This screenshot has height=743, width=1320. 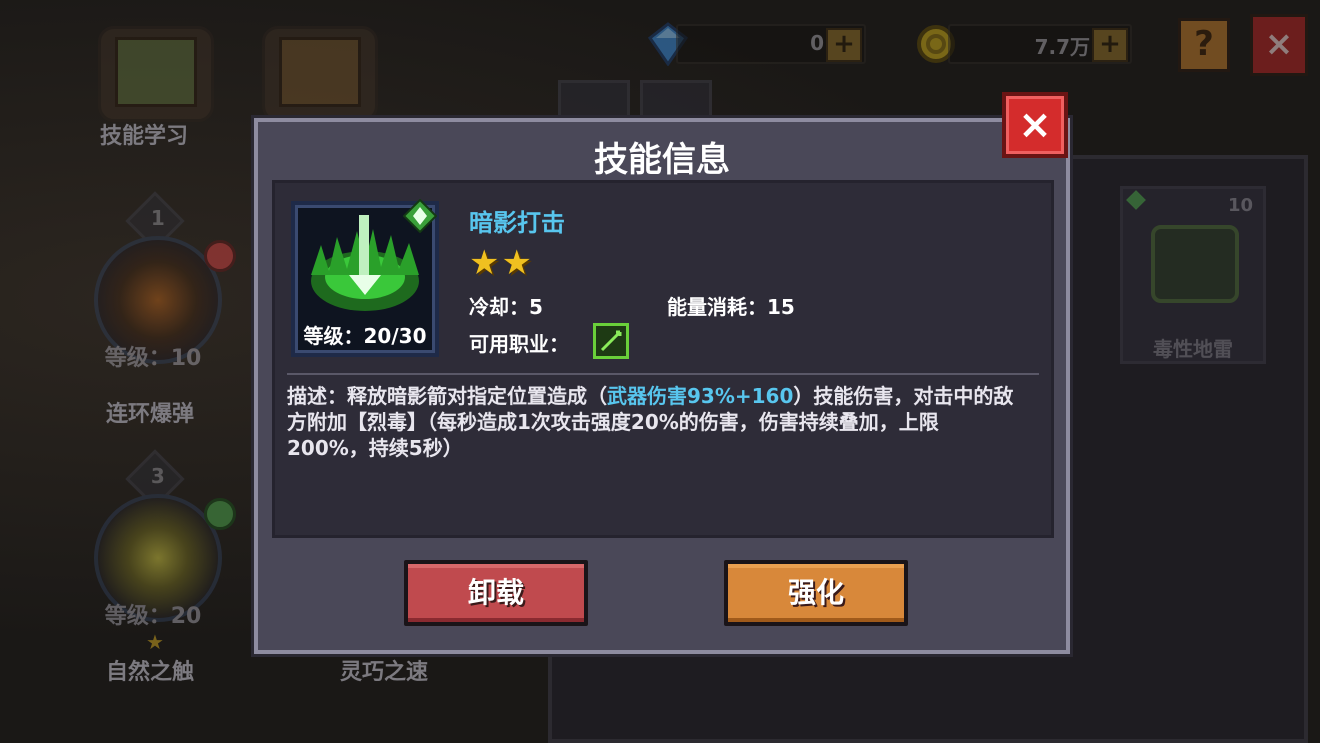 I want to click on small-star-icon: ★, so click(x=155, y=642).